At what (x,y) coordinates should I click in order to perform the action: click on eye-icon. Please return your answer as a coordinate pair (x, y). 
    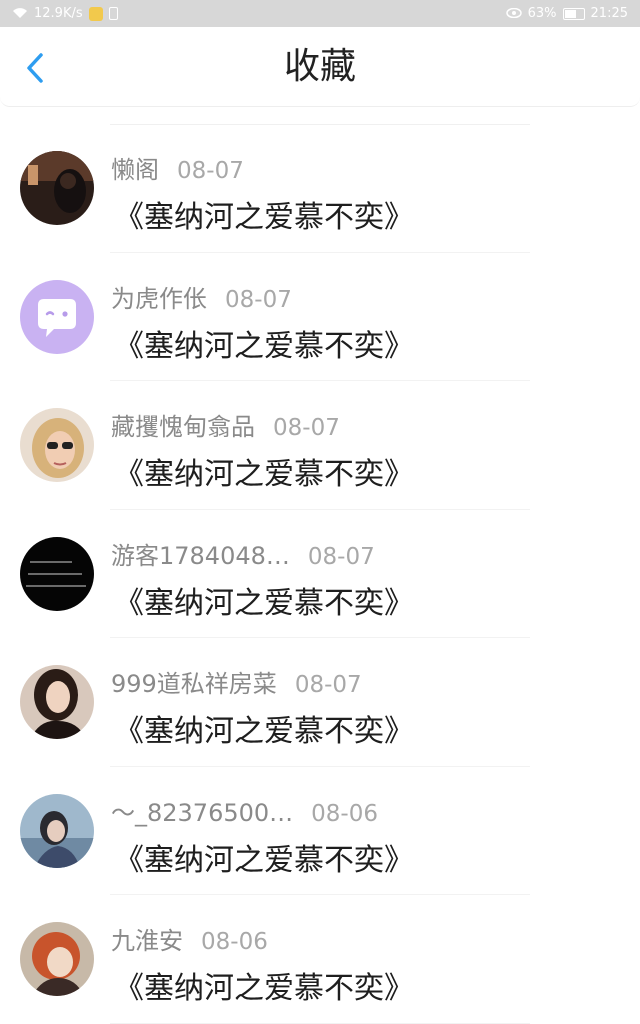
    Looking at the image, I should click on (513, 13).